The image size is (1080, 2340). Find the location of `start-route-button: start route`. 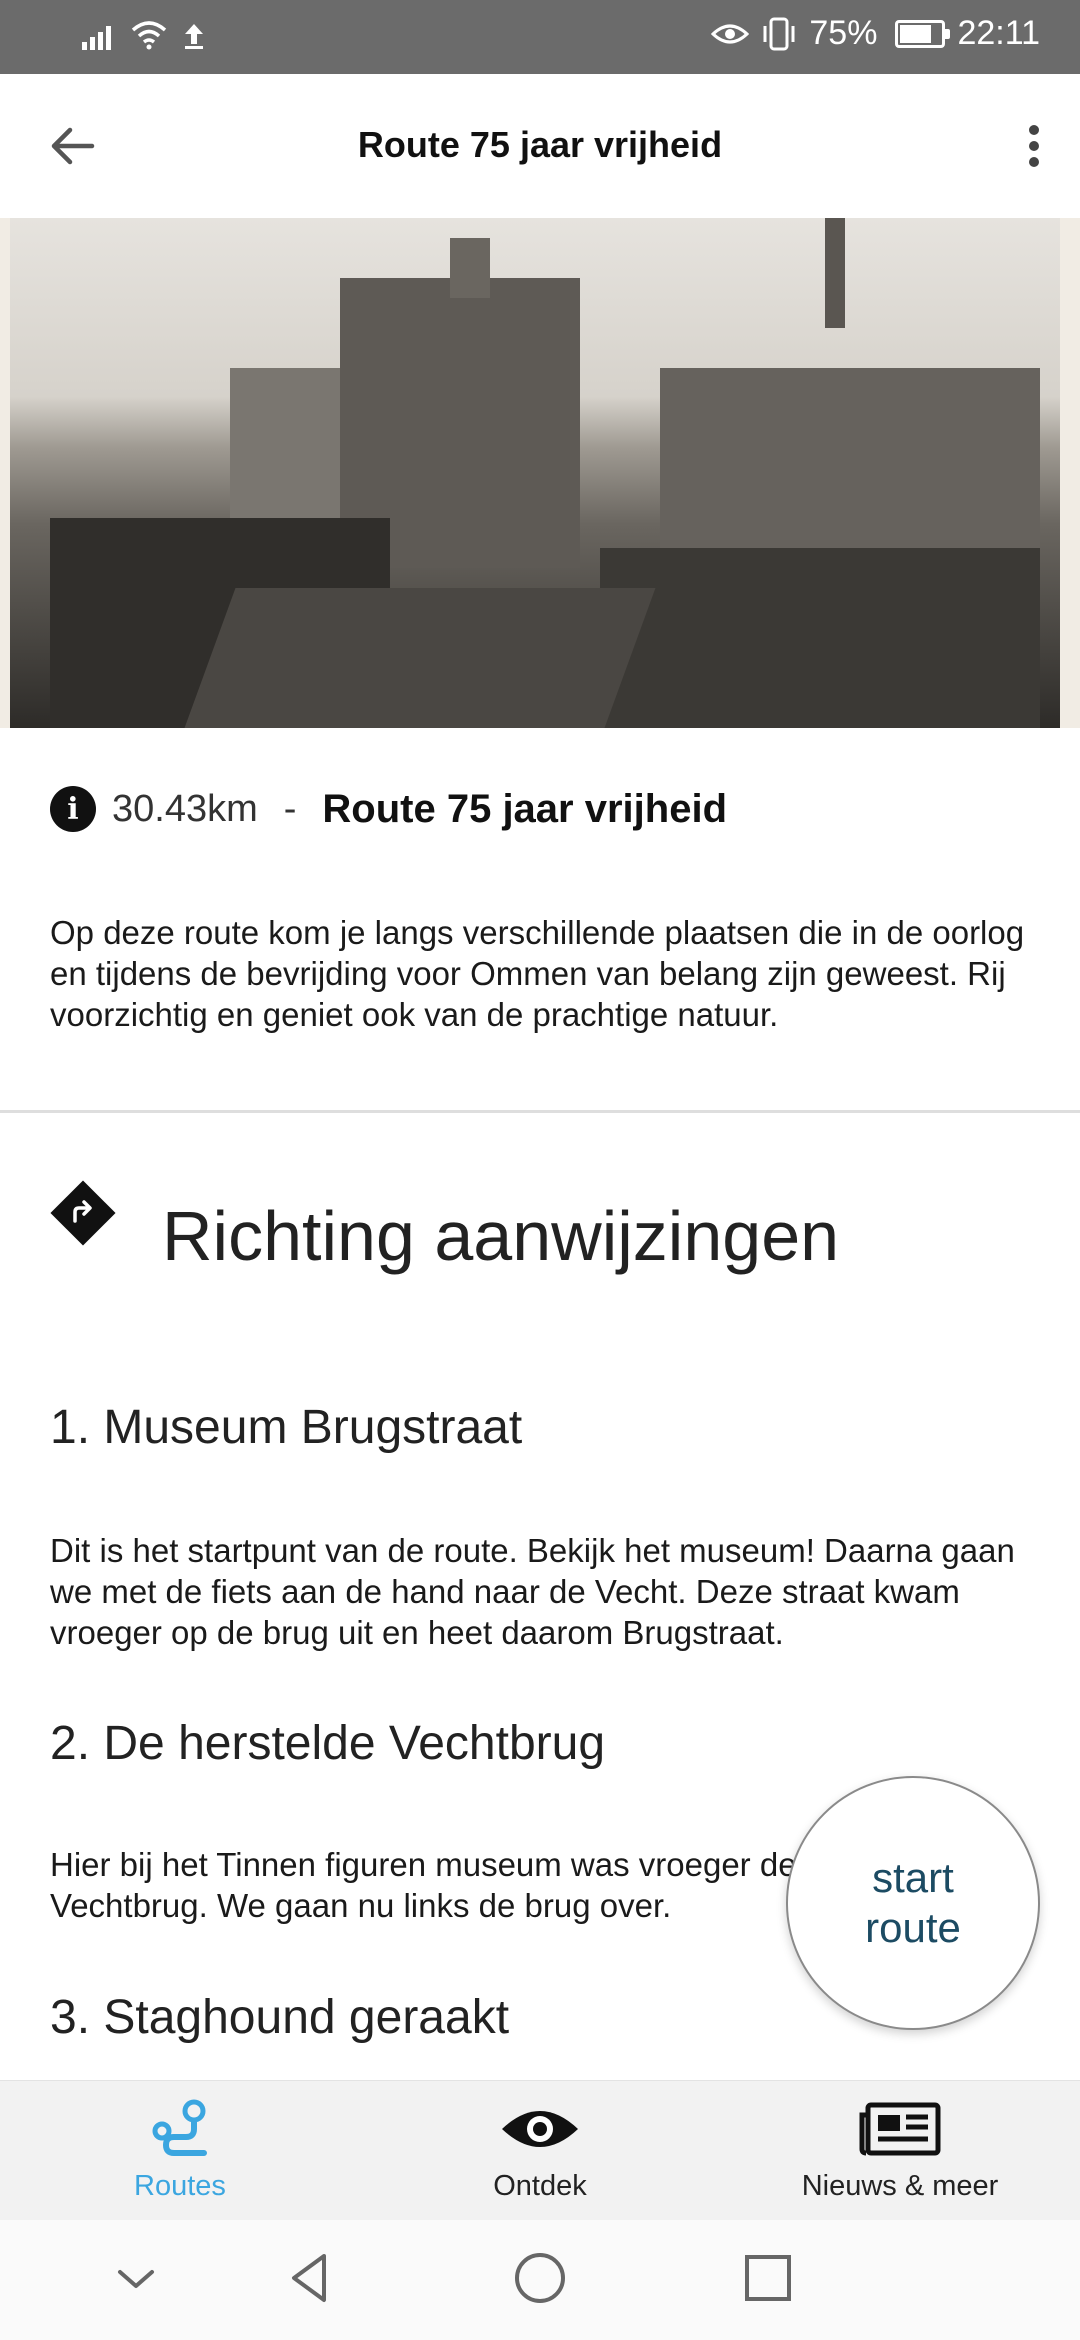

start-route-button: start route is located at coordinates (913, 1903).